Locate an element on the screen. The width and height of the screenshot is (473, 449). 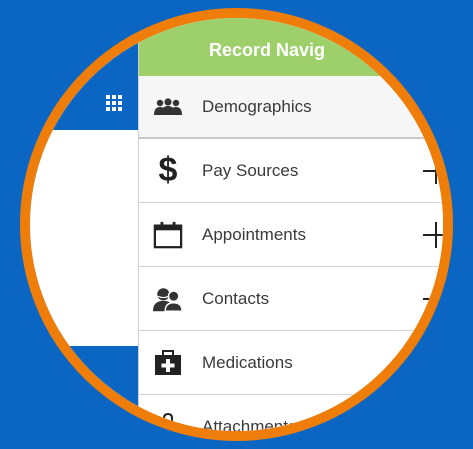
menu-item-demographics: Demographics is located at coordinates (291, 107).